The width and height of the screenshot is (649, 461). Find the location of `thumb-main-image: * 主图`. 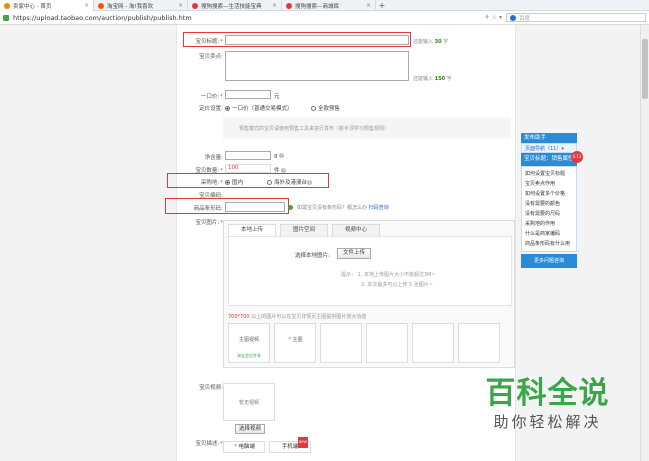

thumb-main-image: * 主图 is located at coordinates (295, 343).